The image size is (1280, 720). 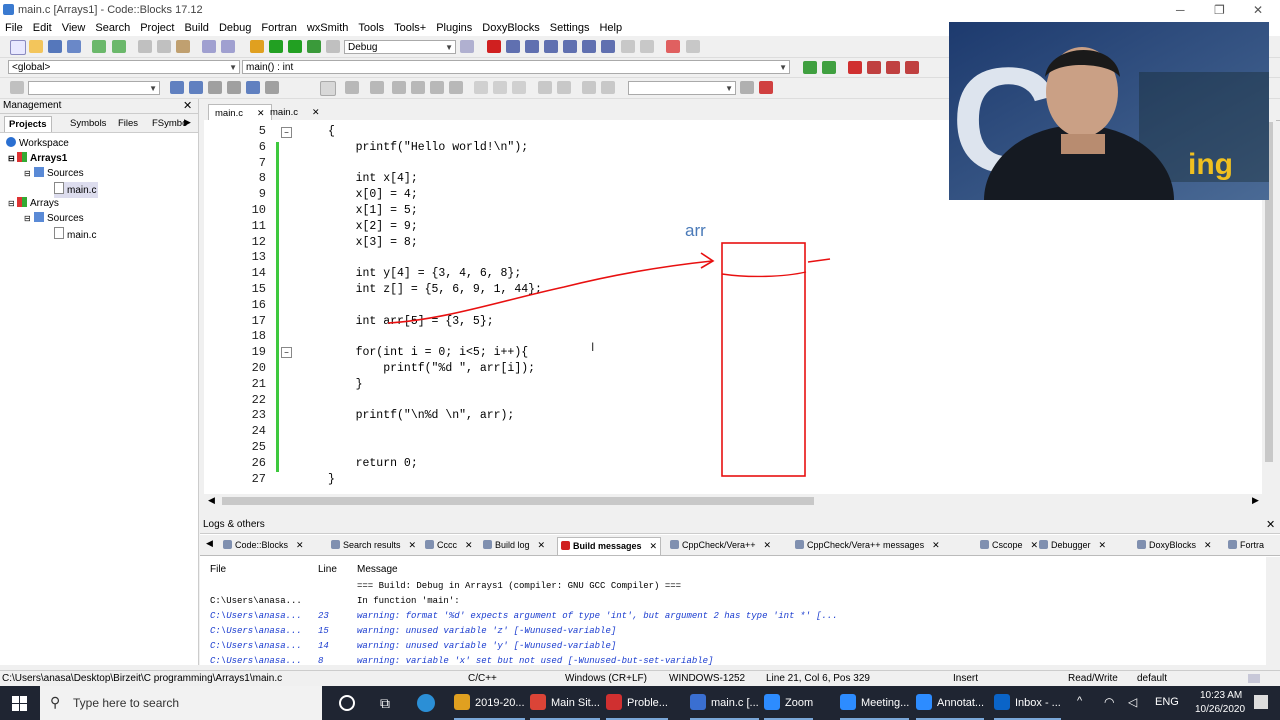 What do you see at coordinates (377, 569) in the screenshot?
I see `column-header-message: Message` at bounding box center [377, 569].